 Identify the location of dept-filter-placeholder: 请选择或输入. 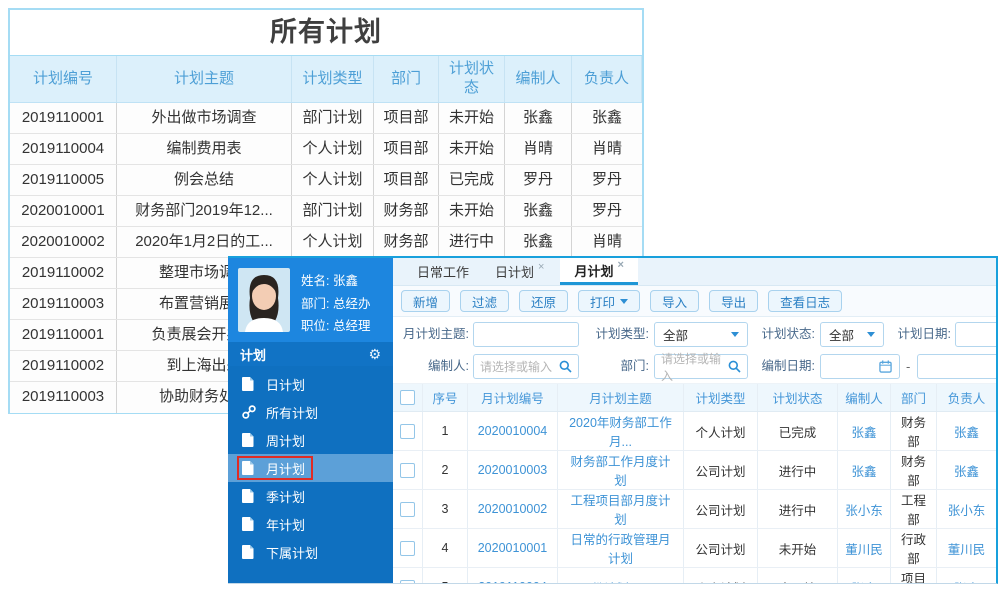
(691, 367).